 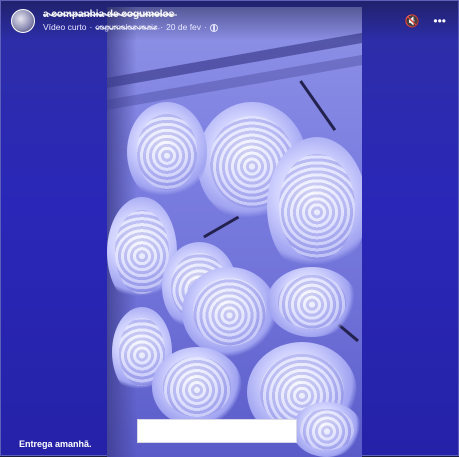 What do you see at coordinates (65, 26) in the screenshot?
I see `post-type-label: Vídeo curto` at bounding box center [65, 26].